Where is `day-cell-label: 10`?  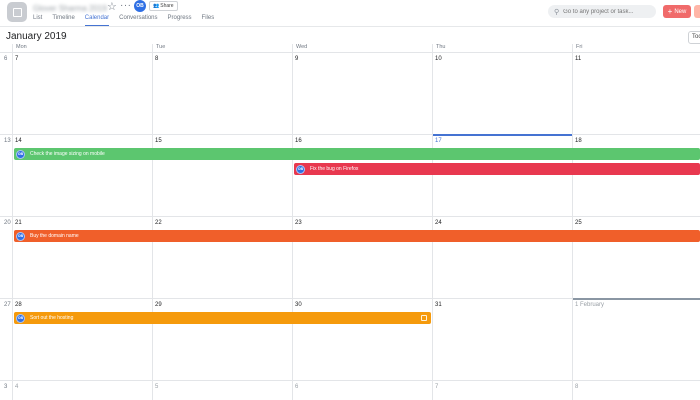 day-cell-label: 10 is located at coordinates (438, 59).